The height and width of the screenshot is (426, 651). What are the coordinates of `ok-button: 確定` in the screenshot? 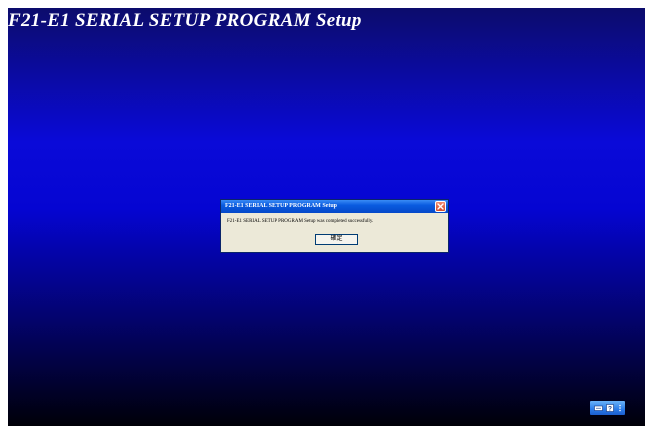 It's located at (336, 239).